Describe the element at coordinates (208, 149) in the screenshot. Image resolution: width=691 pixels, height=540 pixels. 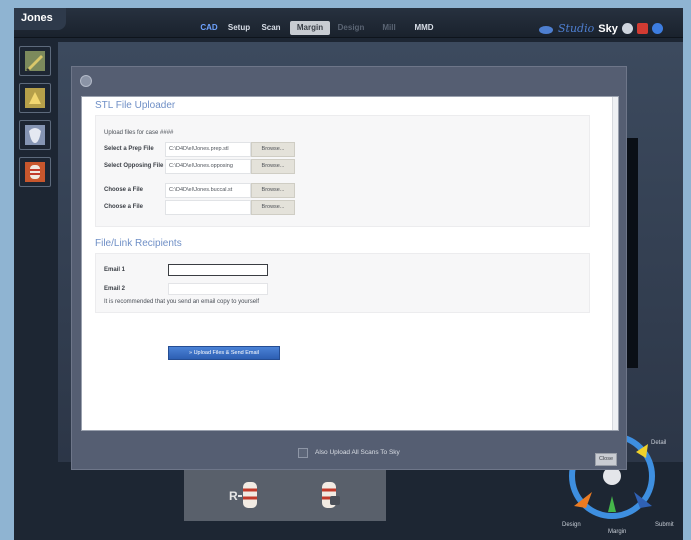
I see `prep-file-path: C:\D4D\el\Jones.prep.stl` at that location.